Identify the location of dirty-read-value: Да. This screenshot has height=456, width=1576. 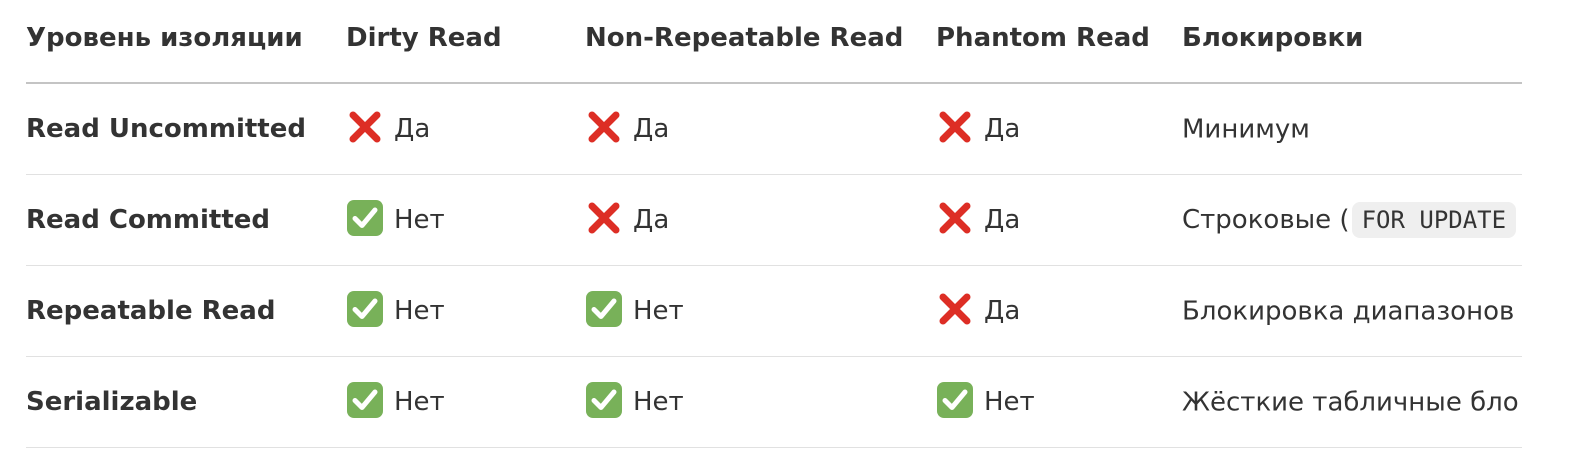
(412, 129).